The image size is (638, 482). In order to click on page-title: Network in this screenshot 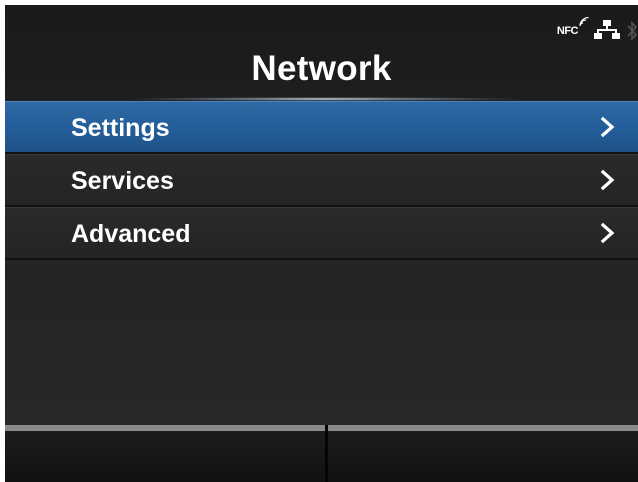, I will do `click(321, 68)`.